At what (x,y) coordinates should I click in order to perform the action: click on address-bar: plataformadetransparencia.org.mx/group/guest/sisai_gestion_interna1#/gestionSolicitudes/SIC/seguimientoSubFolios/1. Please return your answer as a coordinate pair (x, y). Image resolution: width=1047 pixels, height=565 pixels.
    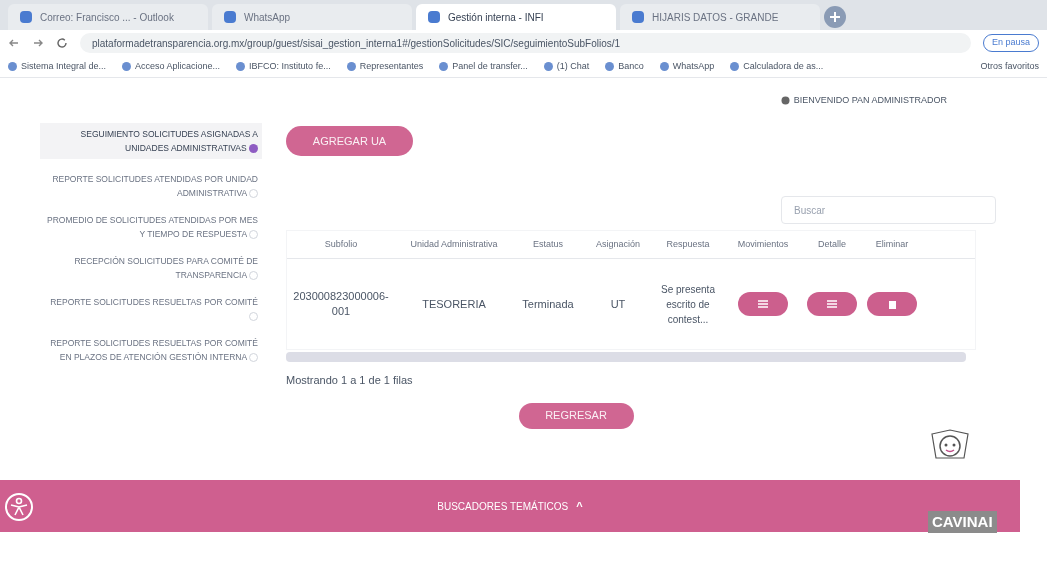
    Looking at the image, I should click on (525, 43).